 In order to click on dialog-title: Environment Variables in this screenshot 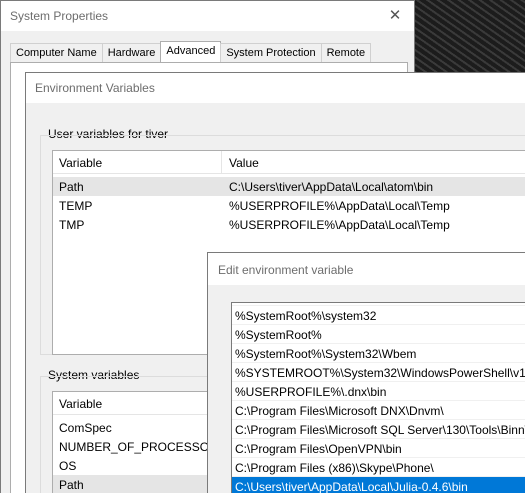, I will do `click(95, 88)`.